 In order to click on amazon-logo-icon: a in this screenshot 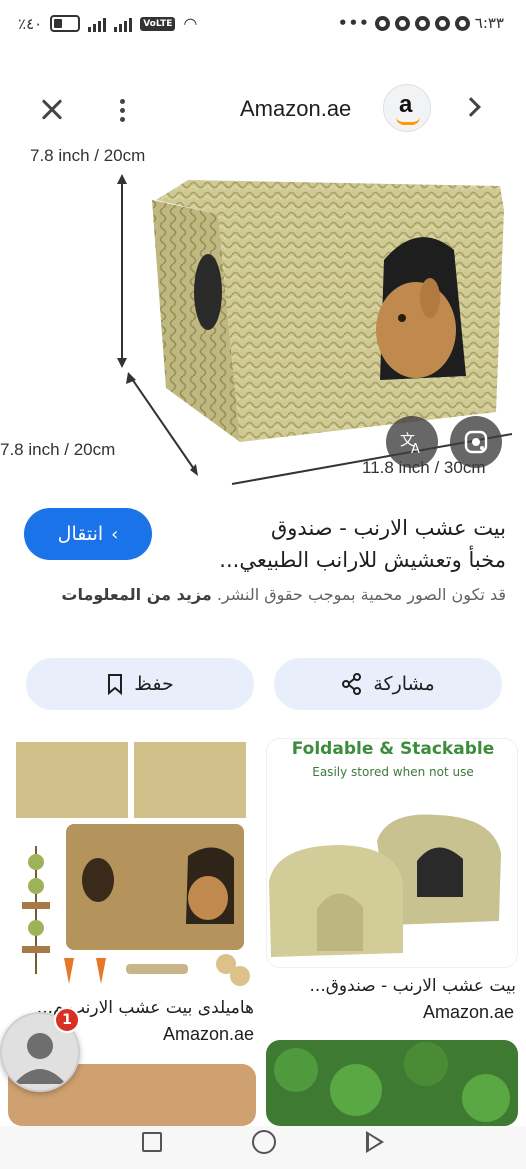, I will do `click(407, 108)`.